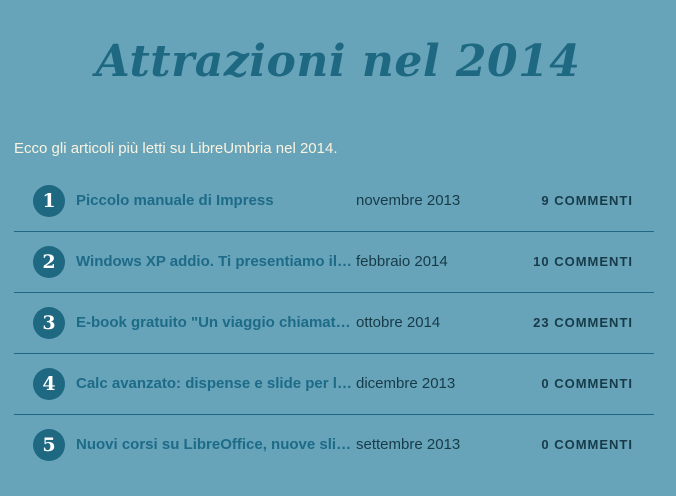 This screenshot has height=496, width=676. Describe the element at coordinates (214, 201) in the screenshot. I see `article-title-link: Piccolo manuale di Impress` at that location.